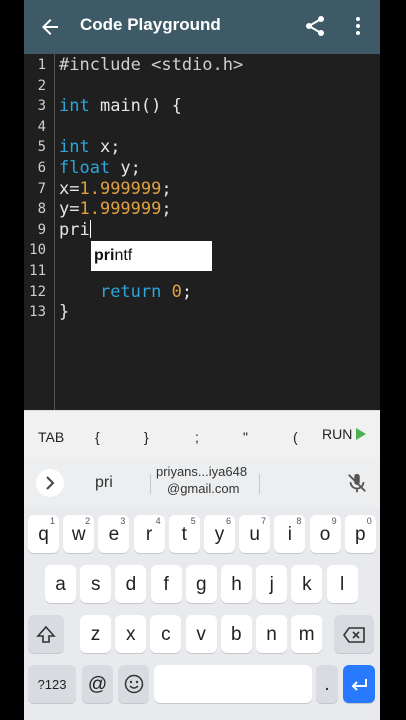 The image size is (406, 720). Describe the element at coordinates (96, 584) in the screenshot. I see `key-s: s` at that location.